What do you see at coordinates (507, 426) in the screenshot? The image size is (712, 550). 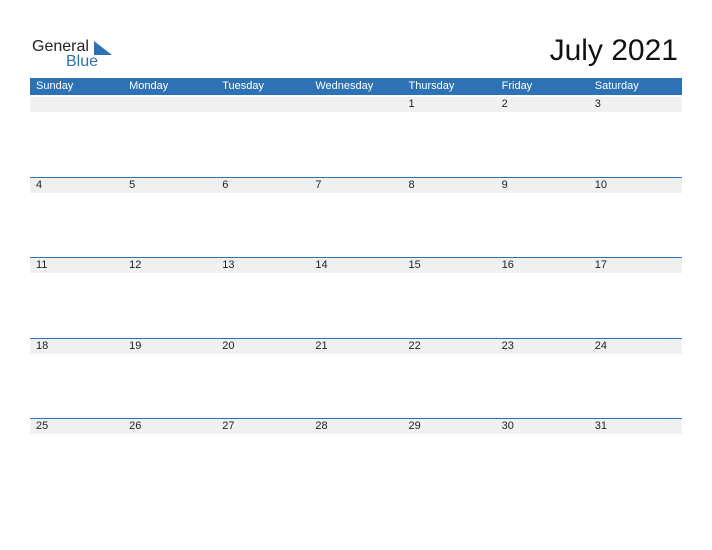 I see `day-cell: 30` at bounding box center [507, 426].